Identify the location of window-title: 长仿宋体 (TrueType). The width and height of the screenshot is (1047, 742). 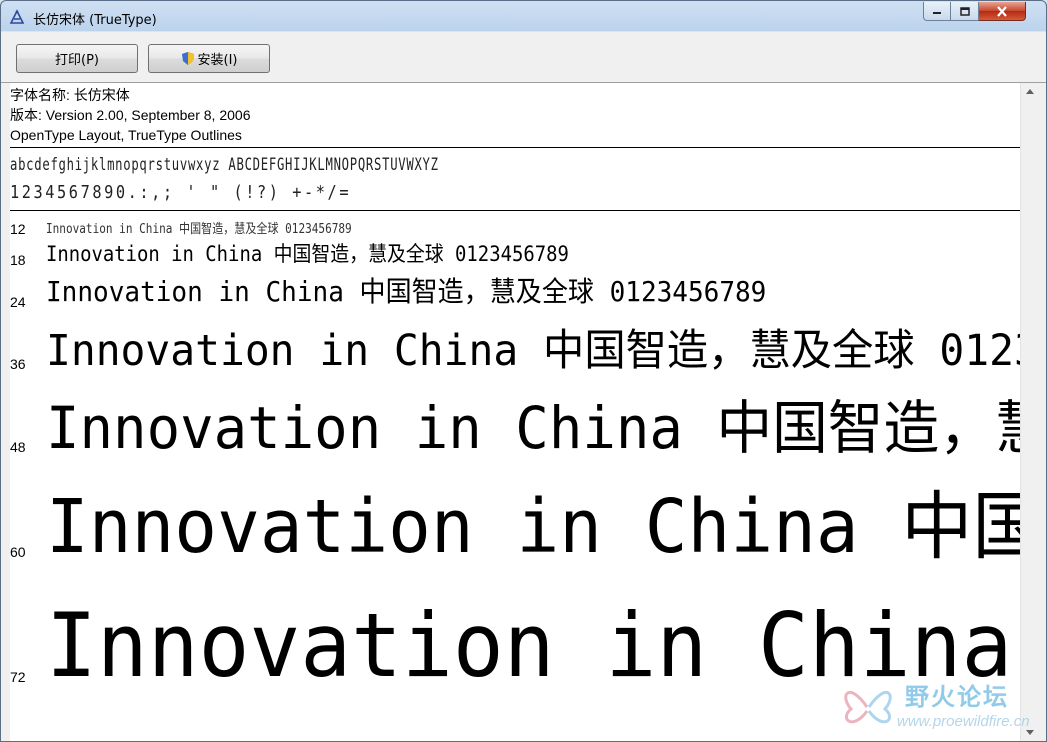
(95, 20).